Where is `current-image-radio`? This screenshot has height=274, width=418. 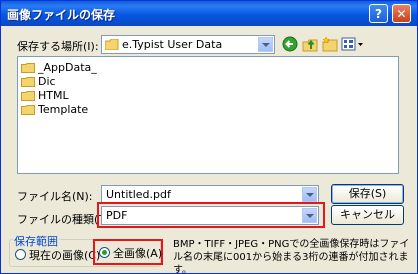
current-image-radio is located at coordinates (20, 254).